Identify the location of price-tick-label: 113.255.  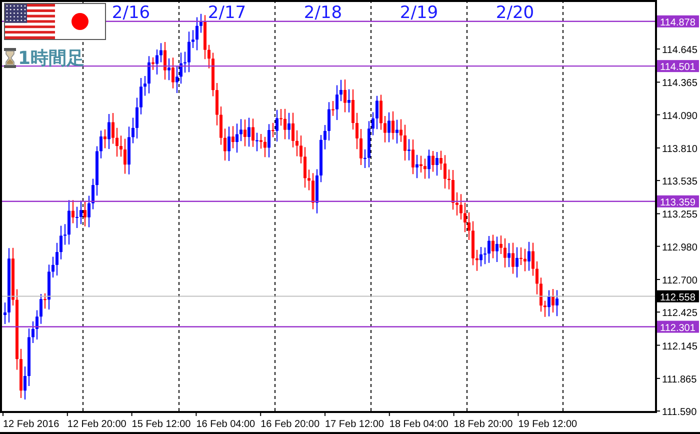
(680, 215).